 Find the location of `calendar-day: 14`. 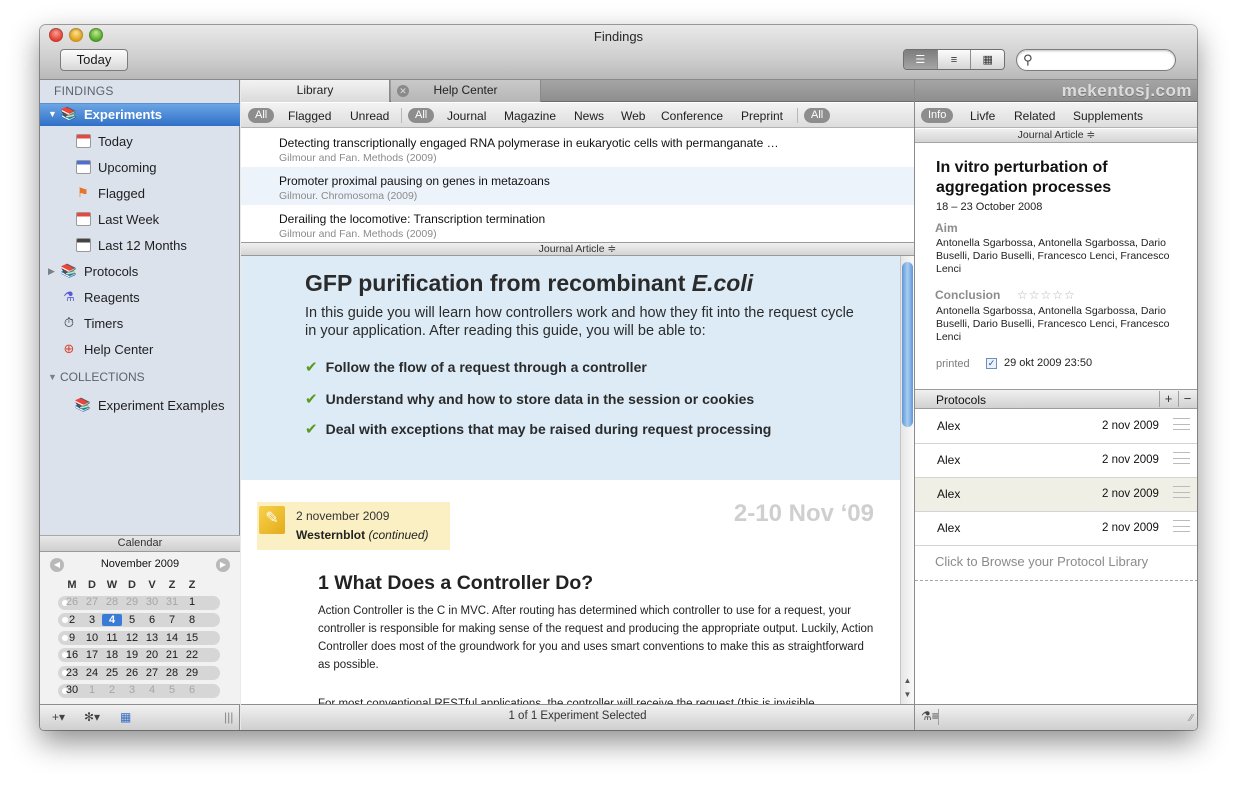

calendar-day: 14 is located at coordinates (172, 638).